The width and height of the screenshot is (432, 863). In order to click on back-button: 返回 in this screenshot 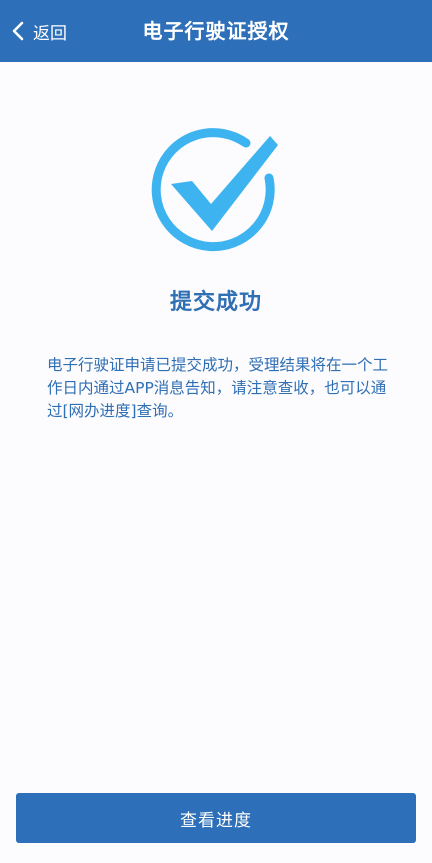, I will do `click(37, 31)`.